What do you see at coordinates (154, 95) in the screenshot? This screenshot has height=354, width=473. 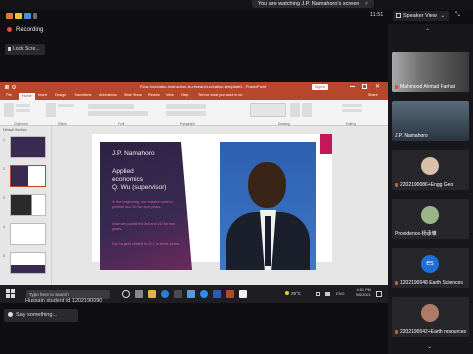 I see `tab-review: Review` at bounding box center [154, 95].